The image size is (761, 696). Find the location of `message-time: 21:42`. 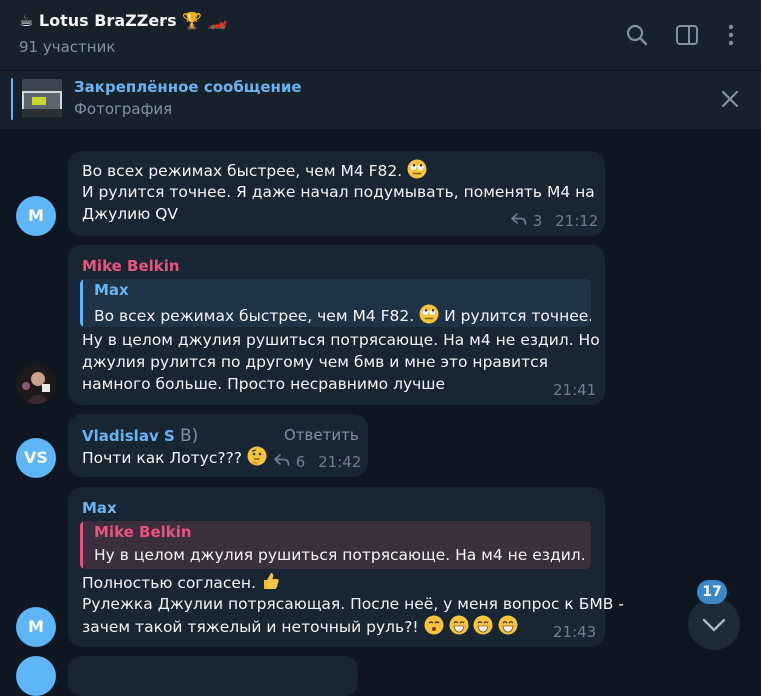

message-time: 21:42 is located at coordinates (340, 462).